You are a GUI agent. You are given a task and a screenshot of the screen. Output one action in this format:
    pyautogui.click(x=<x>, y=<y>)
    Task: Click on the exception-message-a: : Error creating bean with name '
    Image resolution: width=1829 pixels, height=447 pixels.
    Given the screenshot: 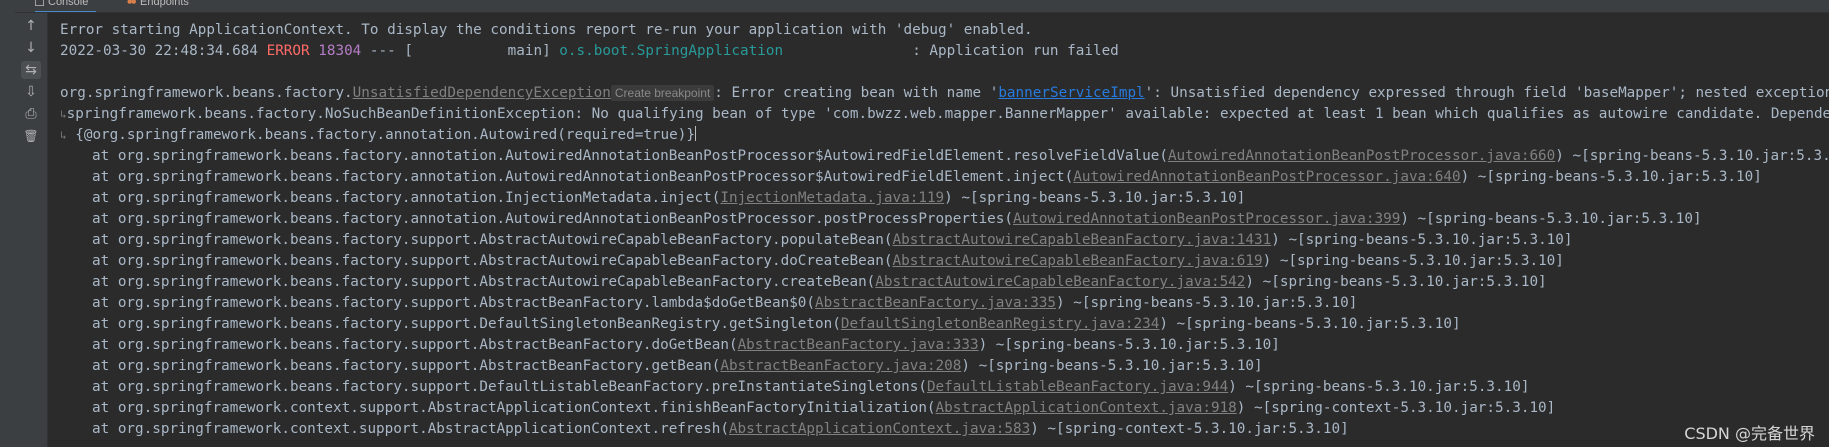 What is the action you would take?
    pyautogui.click(x=856, y=93)
    